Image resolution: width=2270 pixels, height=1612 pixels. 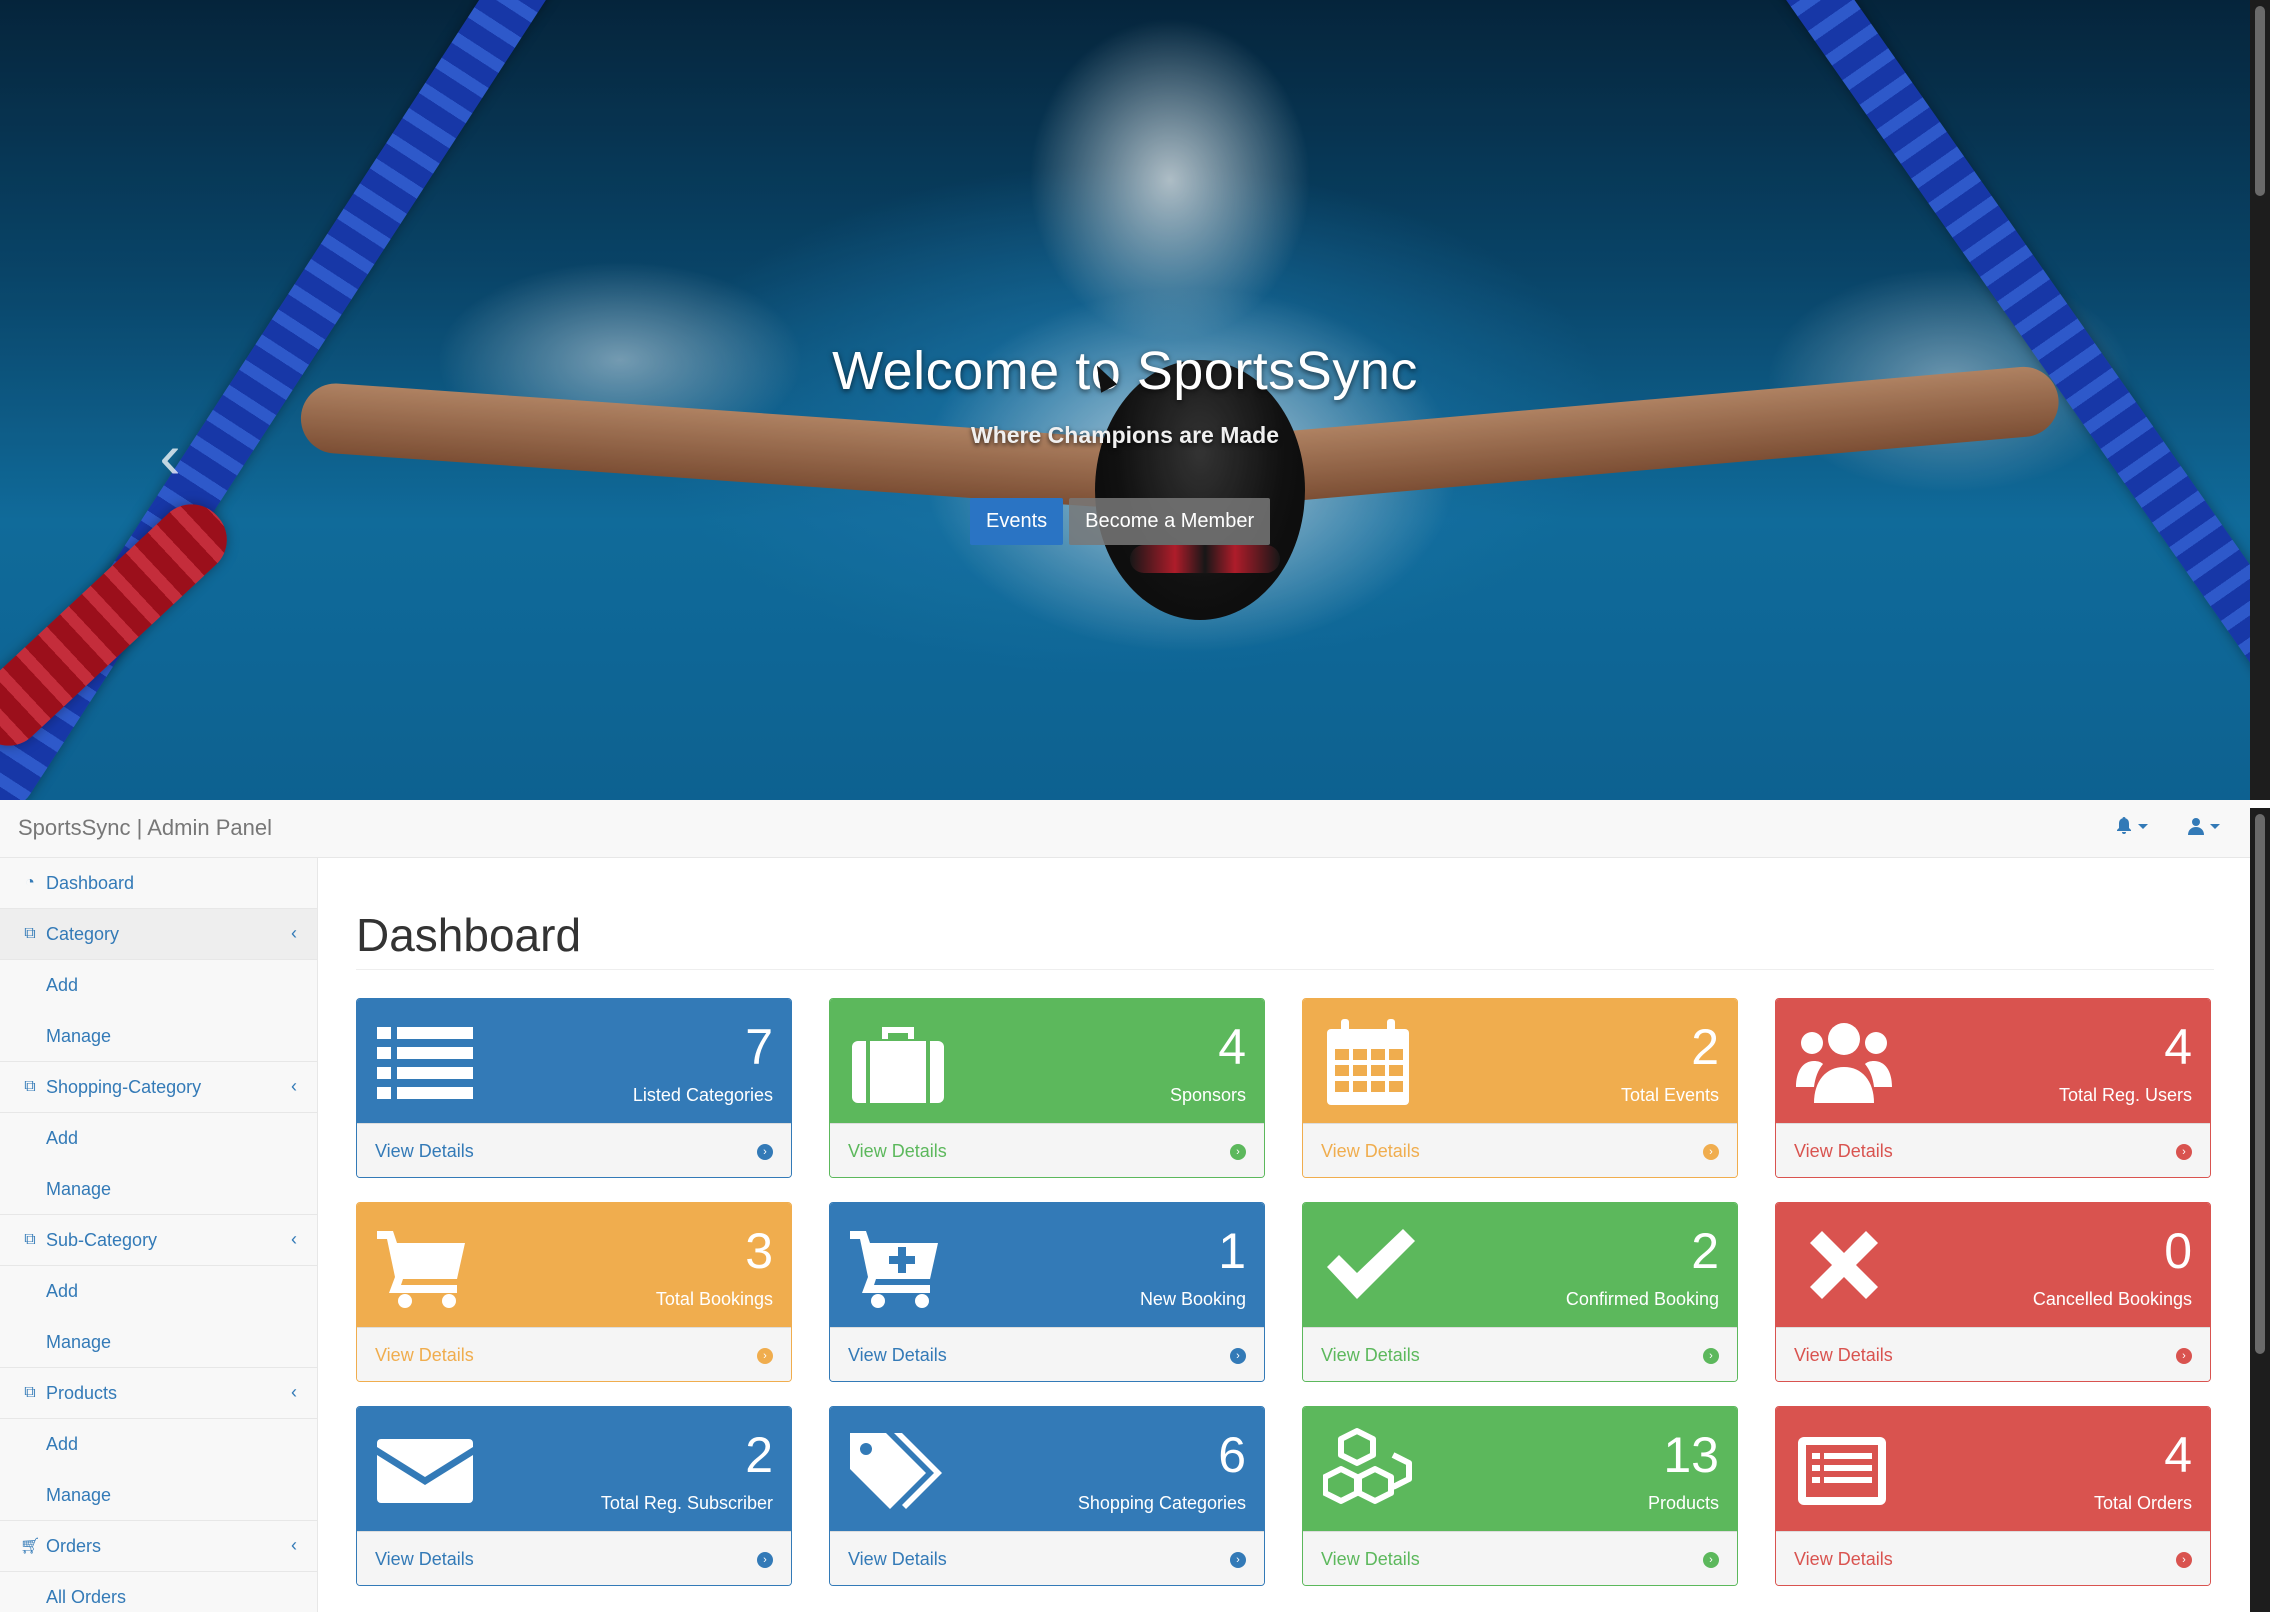 I want to click on user-icon, so click(x=2196, y=826).